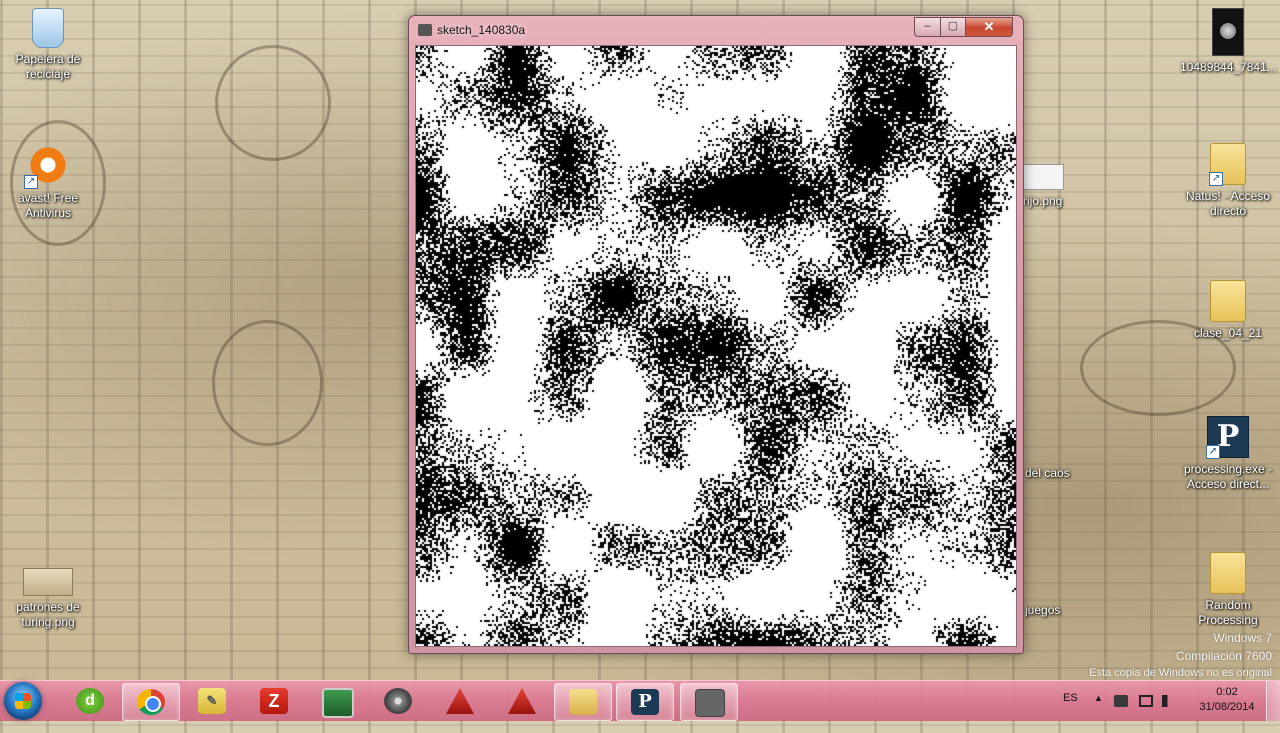  I want to click on show-hidden-icons-button: ▲, so click(1098, 713).